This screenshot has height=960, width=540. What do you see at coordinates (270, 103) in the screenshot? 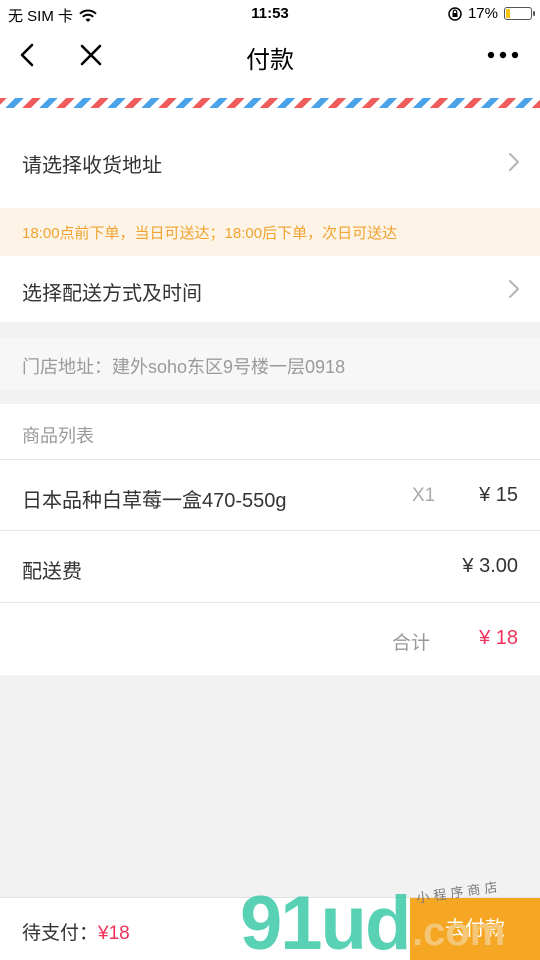
I see `stripe-band` at bounding box center [270, 103].